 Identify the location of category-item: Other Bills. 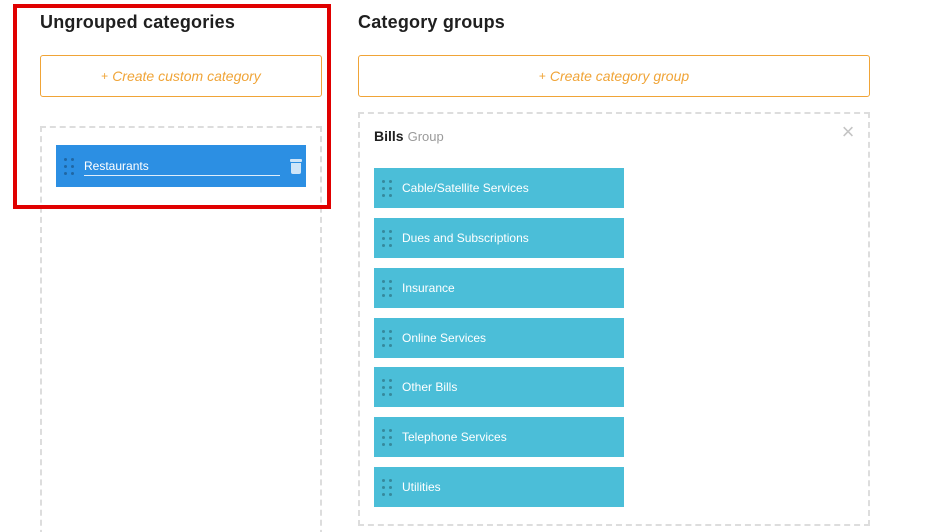
(499, 387).